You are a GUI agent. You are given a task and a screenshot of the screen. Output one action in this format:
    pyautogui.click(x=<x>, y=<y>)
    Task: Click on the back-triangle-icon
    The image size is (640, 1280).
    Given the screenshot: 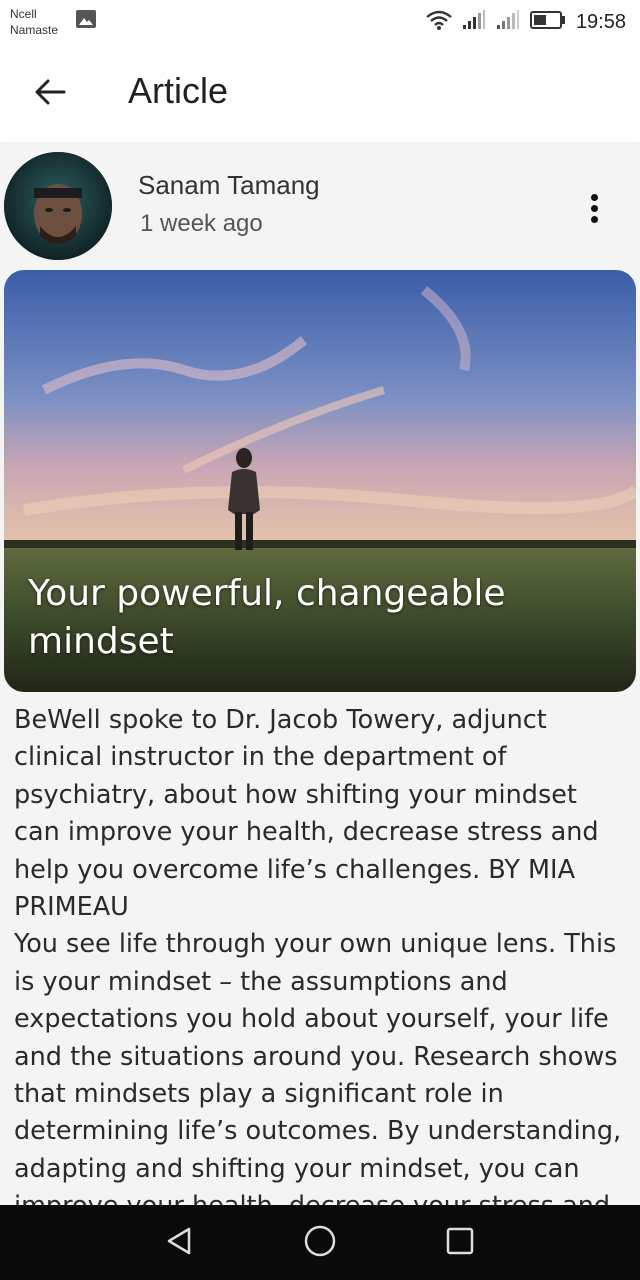 What is the action you would take?
    pyautogui.click(x=180, y=1243)
    